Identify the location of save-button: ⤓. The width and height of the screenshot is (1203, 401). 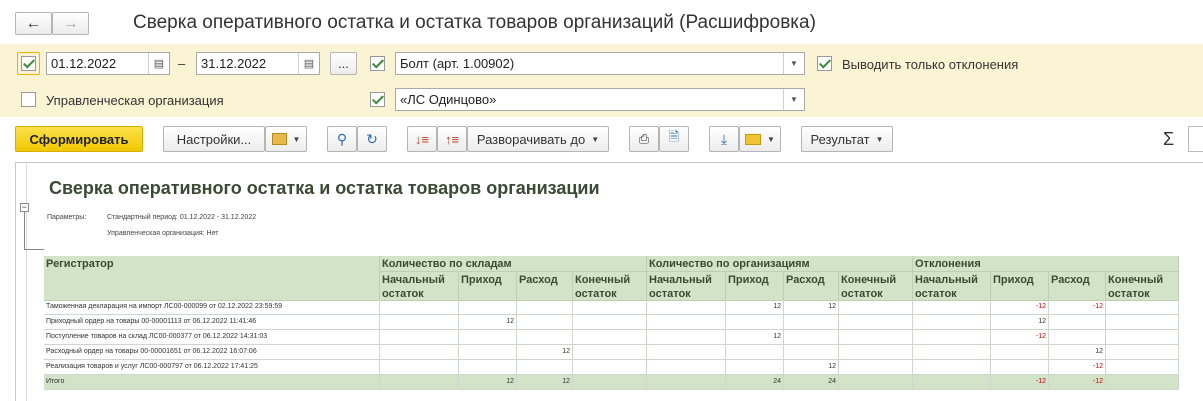
(724, 139).